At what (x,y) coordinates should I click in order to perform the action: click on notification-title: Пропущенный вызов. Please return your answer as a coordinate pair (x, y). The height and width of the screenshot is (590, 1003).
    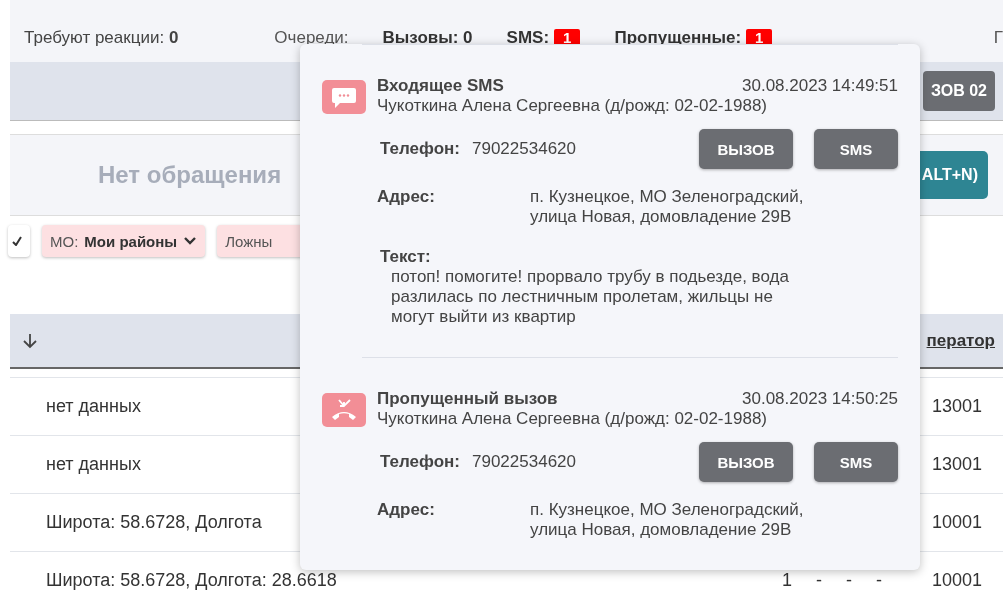
    Looking at the image, I should click on (467, 399).